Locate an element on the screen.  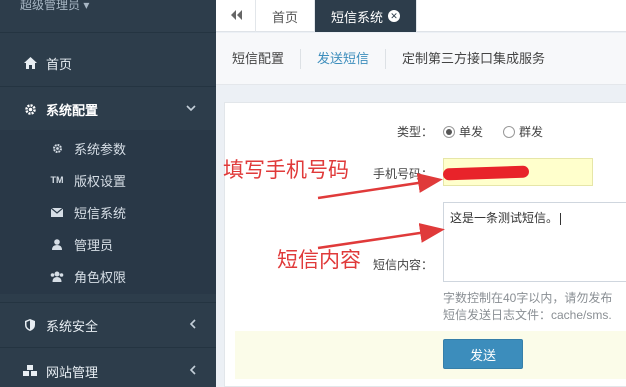
radio-checked-icon is located at coordinates (449, 131).